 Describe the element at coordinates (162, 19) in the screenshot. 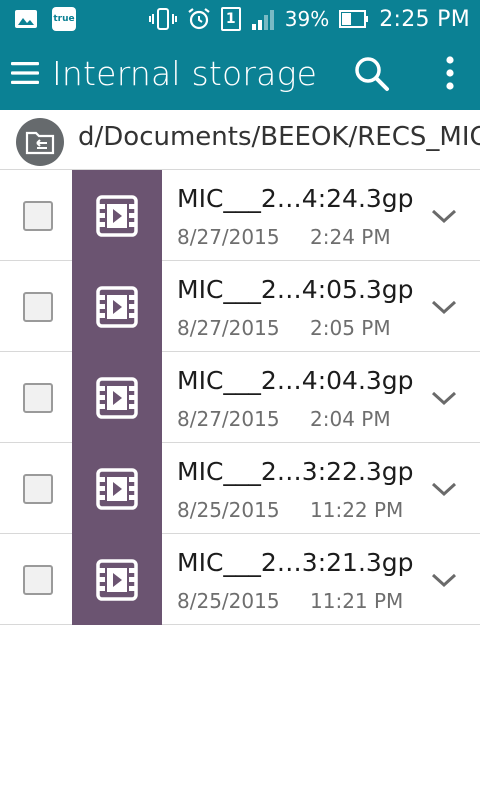

I see `vibrate-icon` at that location.